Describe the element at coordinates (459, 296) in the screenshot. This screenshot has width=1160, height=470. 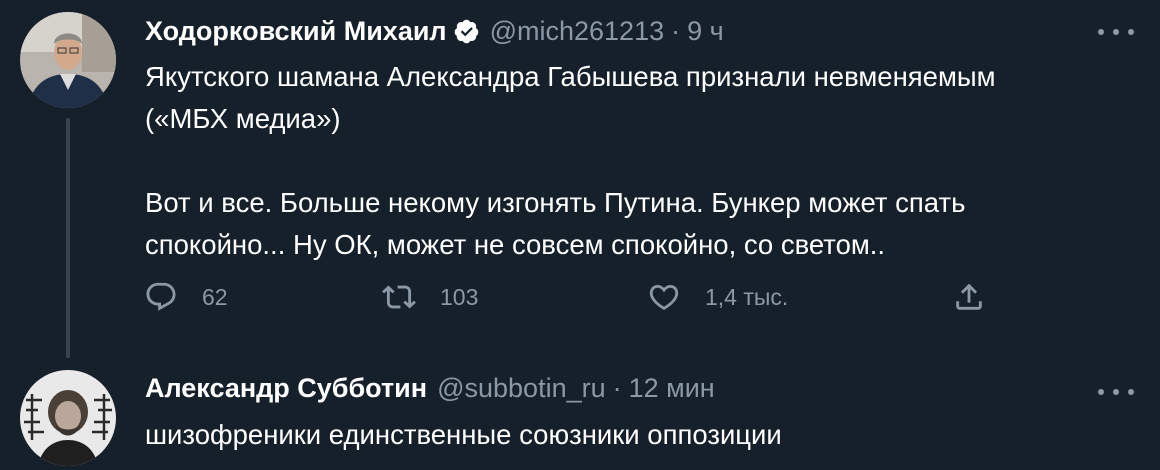
I see `retweet-count: 103` at that location.